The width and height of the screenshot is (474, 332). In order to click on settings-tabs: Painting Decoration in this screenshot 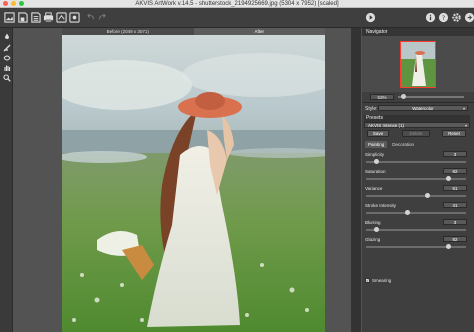, I will do `click(391, 144)`.